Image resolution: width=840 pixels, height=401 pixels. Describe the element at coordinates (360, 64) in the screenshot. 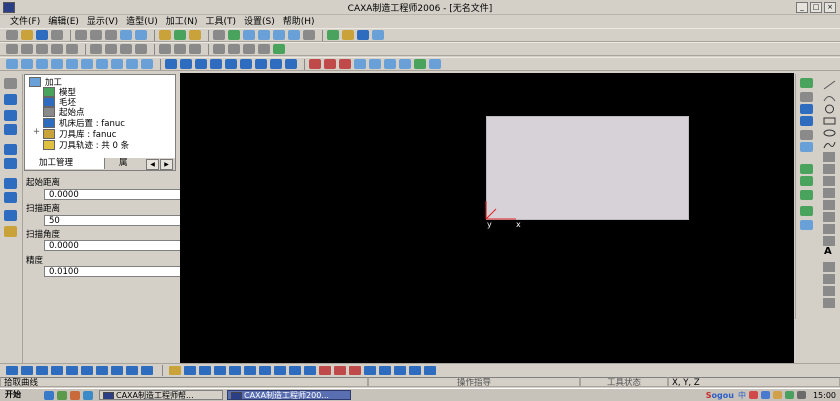

I see `edit-path-d-icon` at that location.